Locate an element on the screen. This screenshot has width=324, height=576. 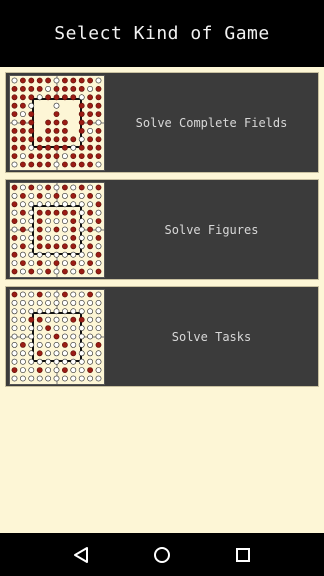
tasks-board-icon is located at coordinates (57, 336).